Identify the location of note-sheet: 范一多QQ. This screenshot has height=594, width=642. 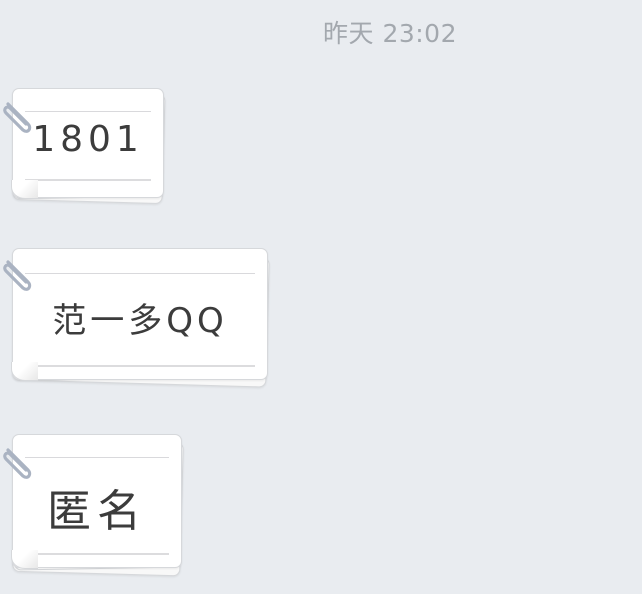
(139, 314).